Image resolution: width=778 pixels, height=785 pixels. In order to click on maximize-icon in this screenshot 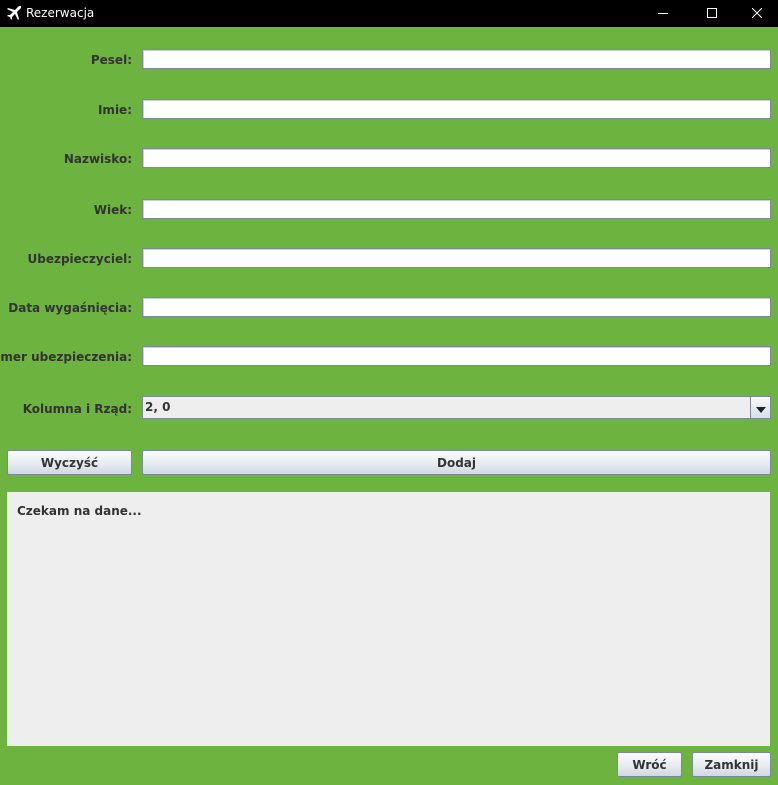, I will do `click(712, 13)`.